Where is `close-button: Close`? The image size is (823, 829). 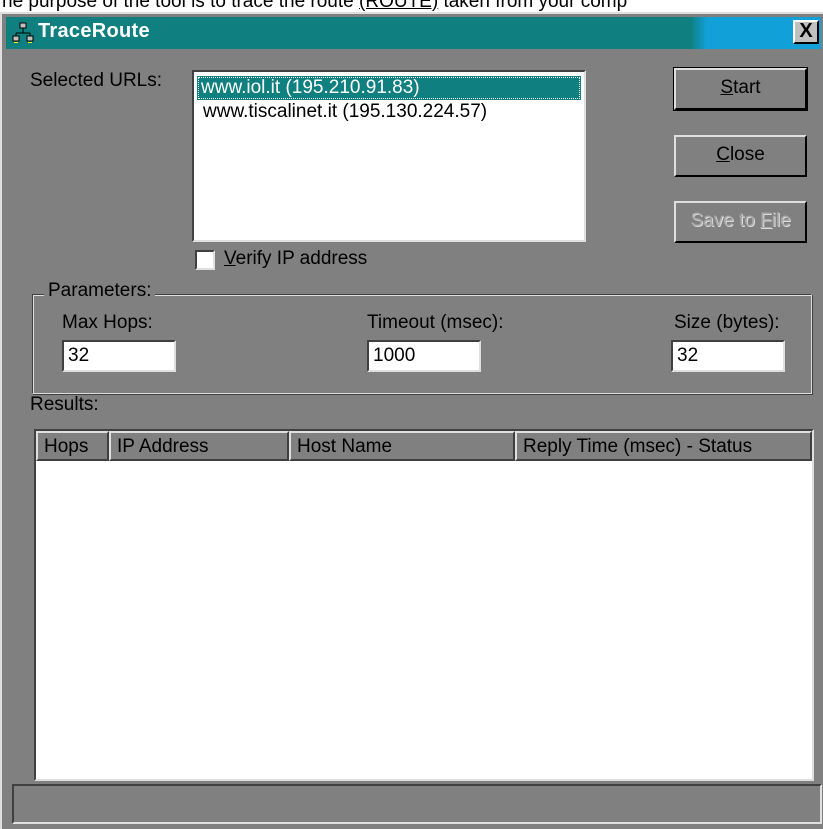 close-button: Close is located at coordinates (740, 156).